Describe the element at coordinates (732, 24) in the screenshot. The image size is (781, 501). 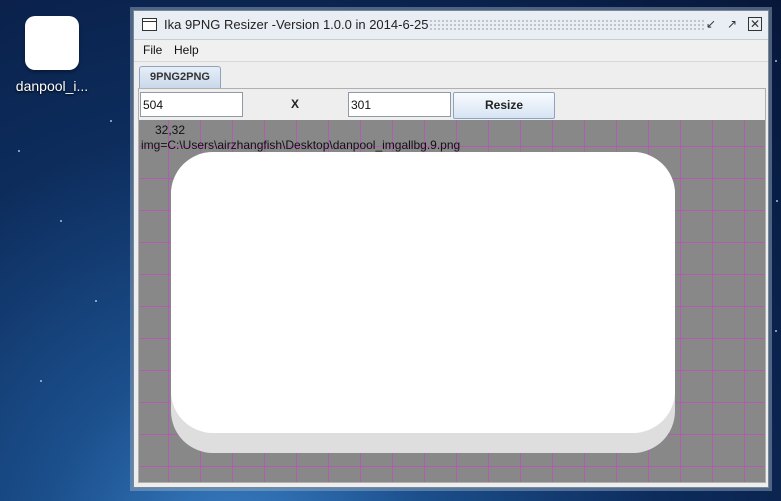
I see `maximize-icon: ↗` at that location.